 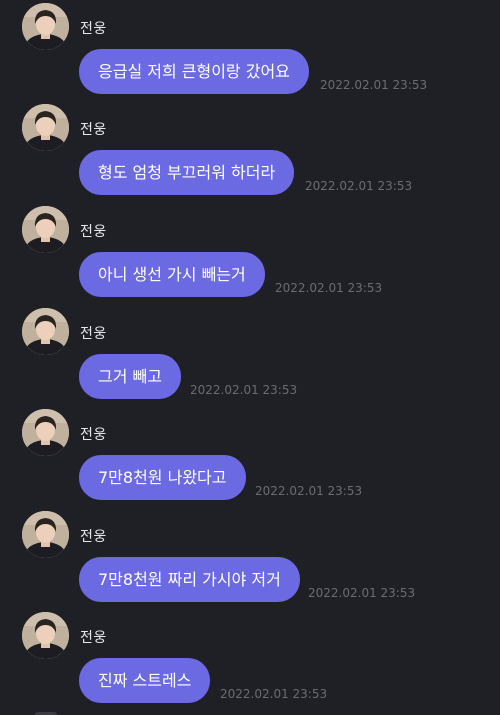 I want to click on message-row: 전웅 응급실 저희 큰형이랑 갔어요 2022.02.01 23:53, so click(x=250, y=54).